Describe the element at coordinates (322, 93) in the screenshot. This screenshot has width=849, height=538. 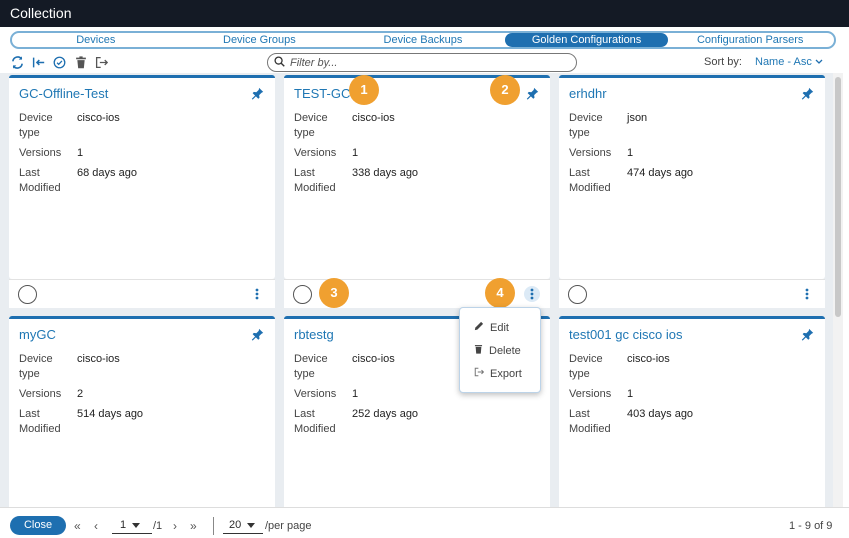
I see `card-title: TEST-GC` at that location.